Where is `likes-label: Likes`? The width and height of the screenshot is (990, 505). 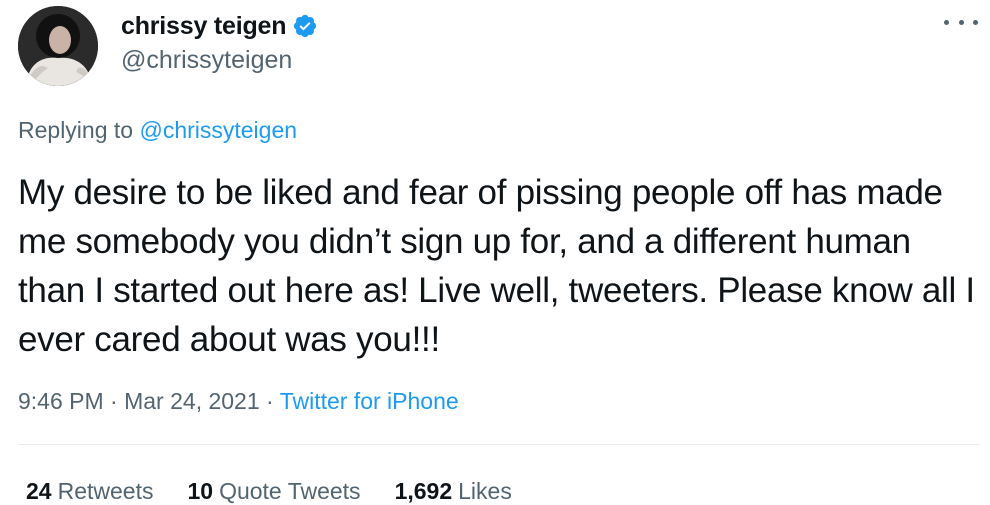 likes-label: Likes is located at coordinates (485, 491).